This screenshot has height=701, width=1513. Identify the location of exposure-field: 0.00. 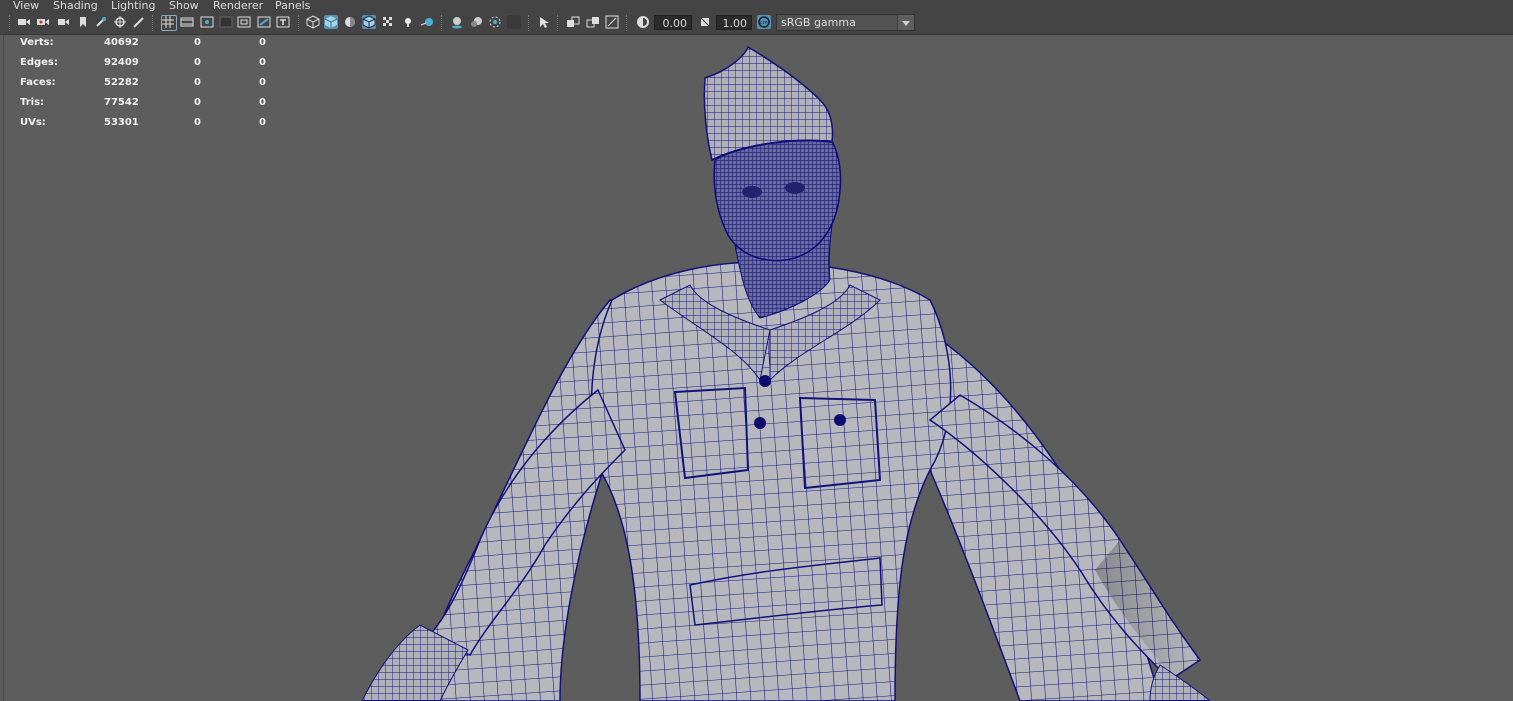
(673, 22).